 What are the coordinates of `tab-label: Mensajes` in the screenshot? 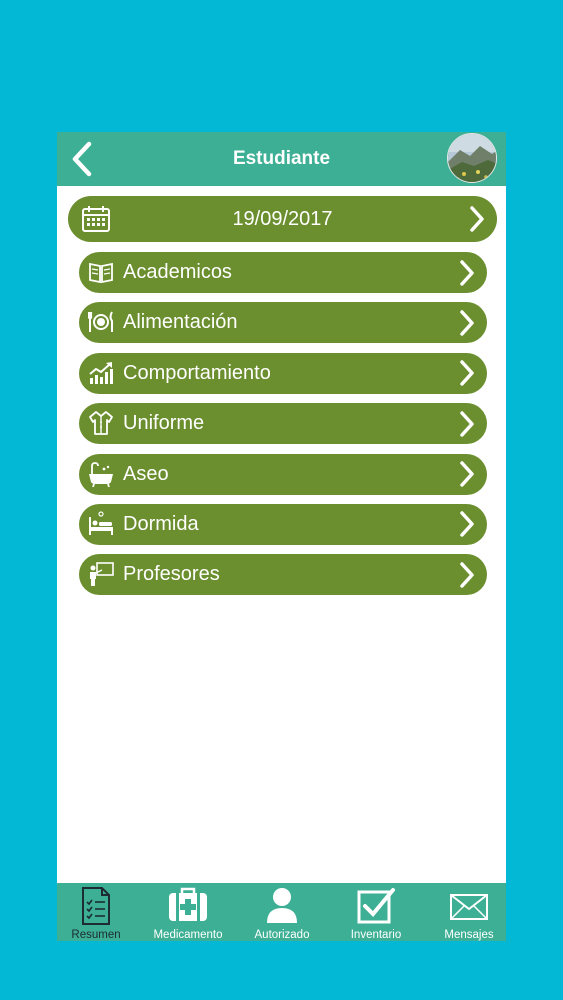 It's located at (469, 935).